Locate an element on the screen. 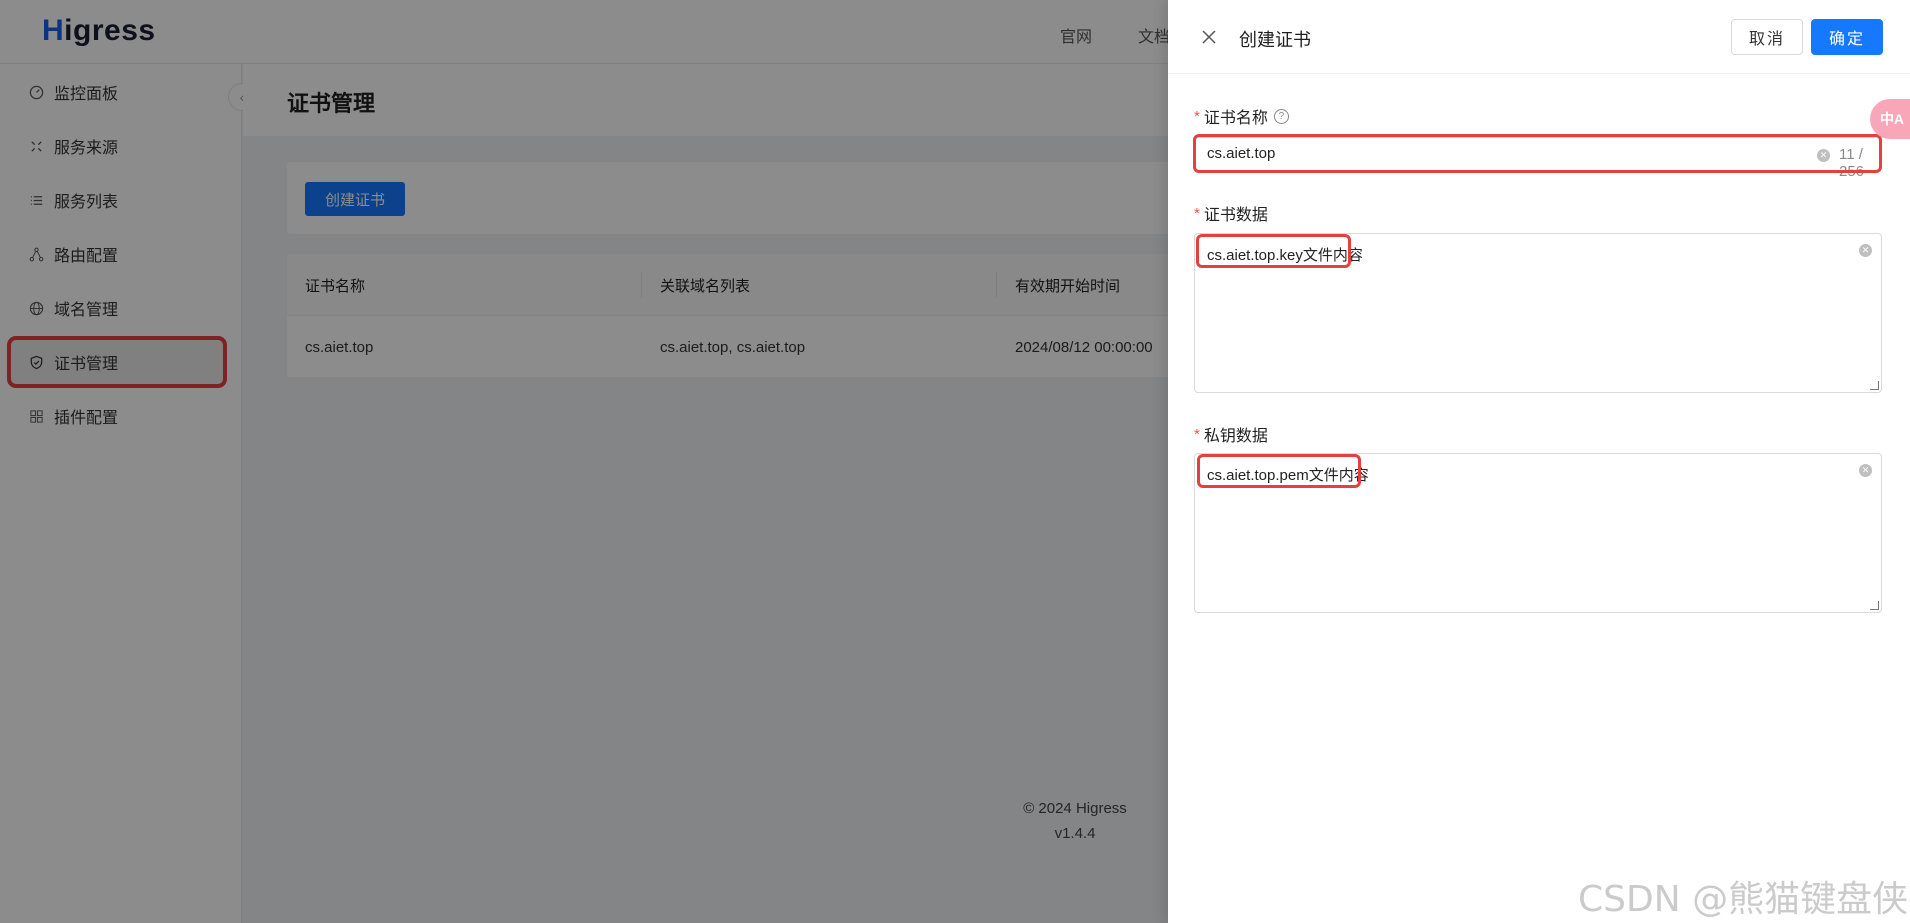 The height and width of the screenshot is (923, 1910). drawer-title: 创建证书 is located at coordinates (1275, 40).